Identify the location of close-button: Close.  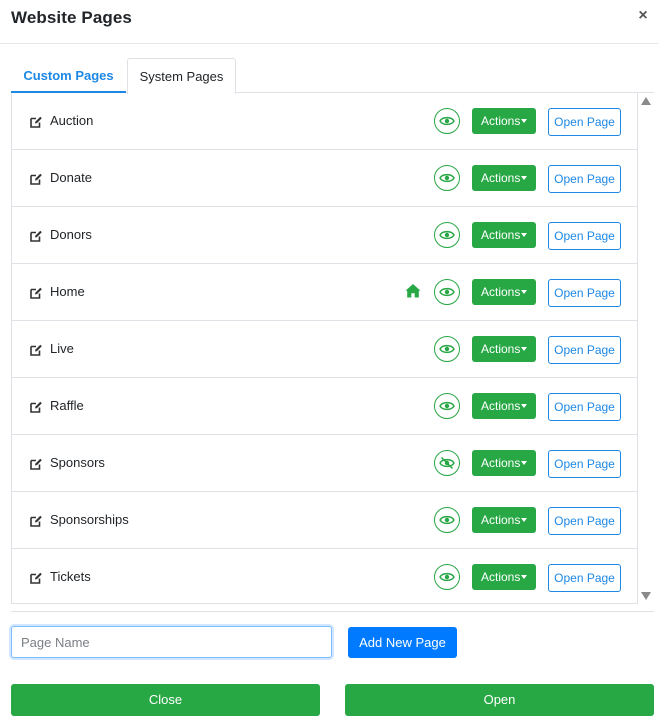
(165, 700).